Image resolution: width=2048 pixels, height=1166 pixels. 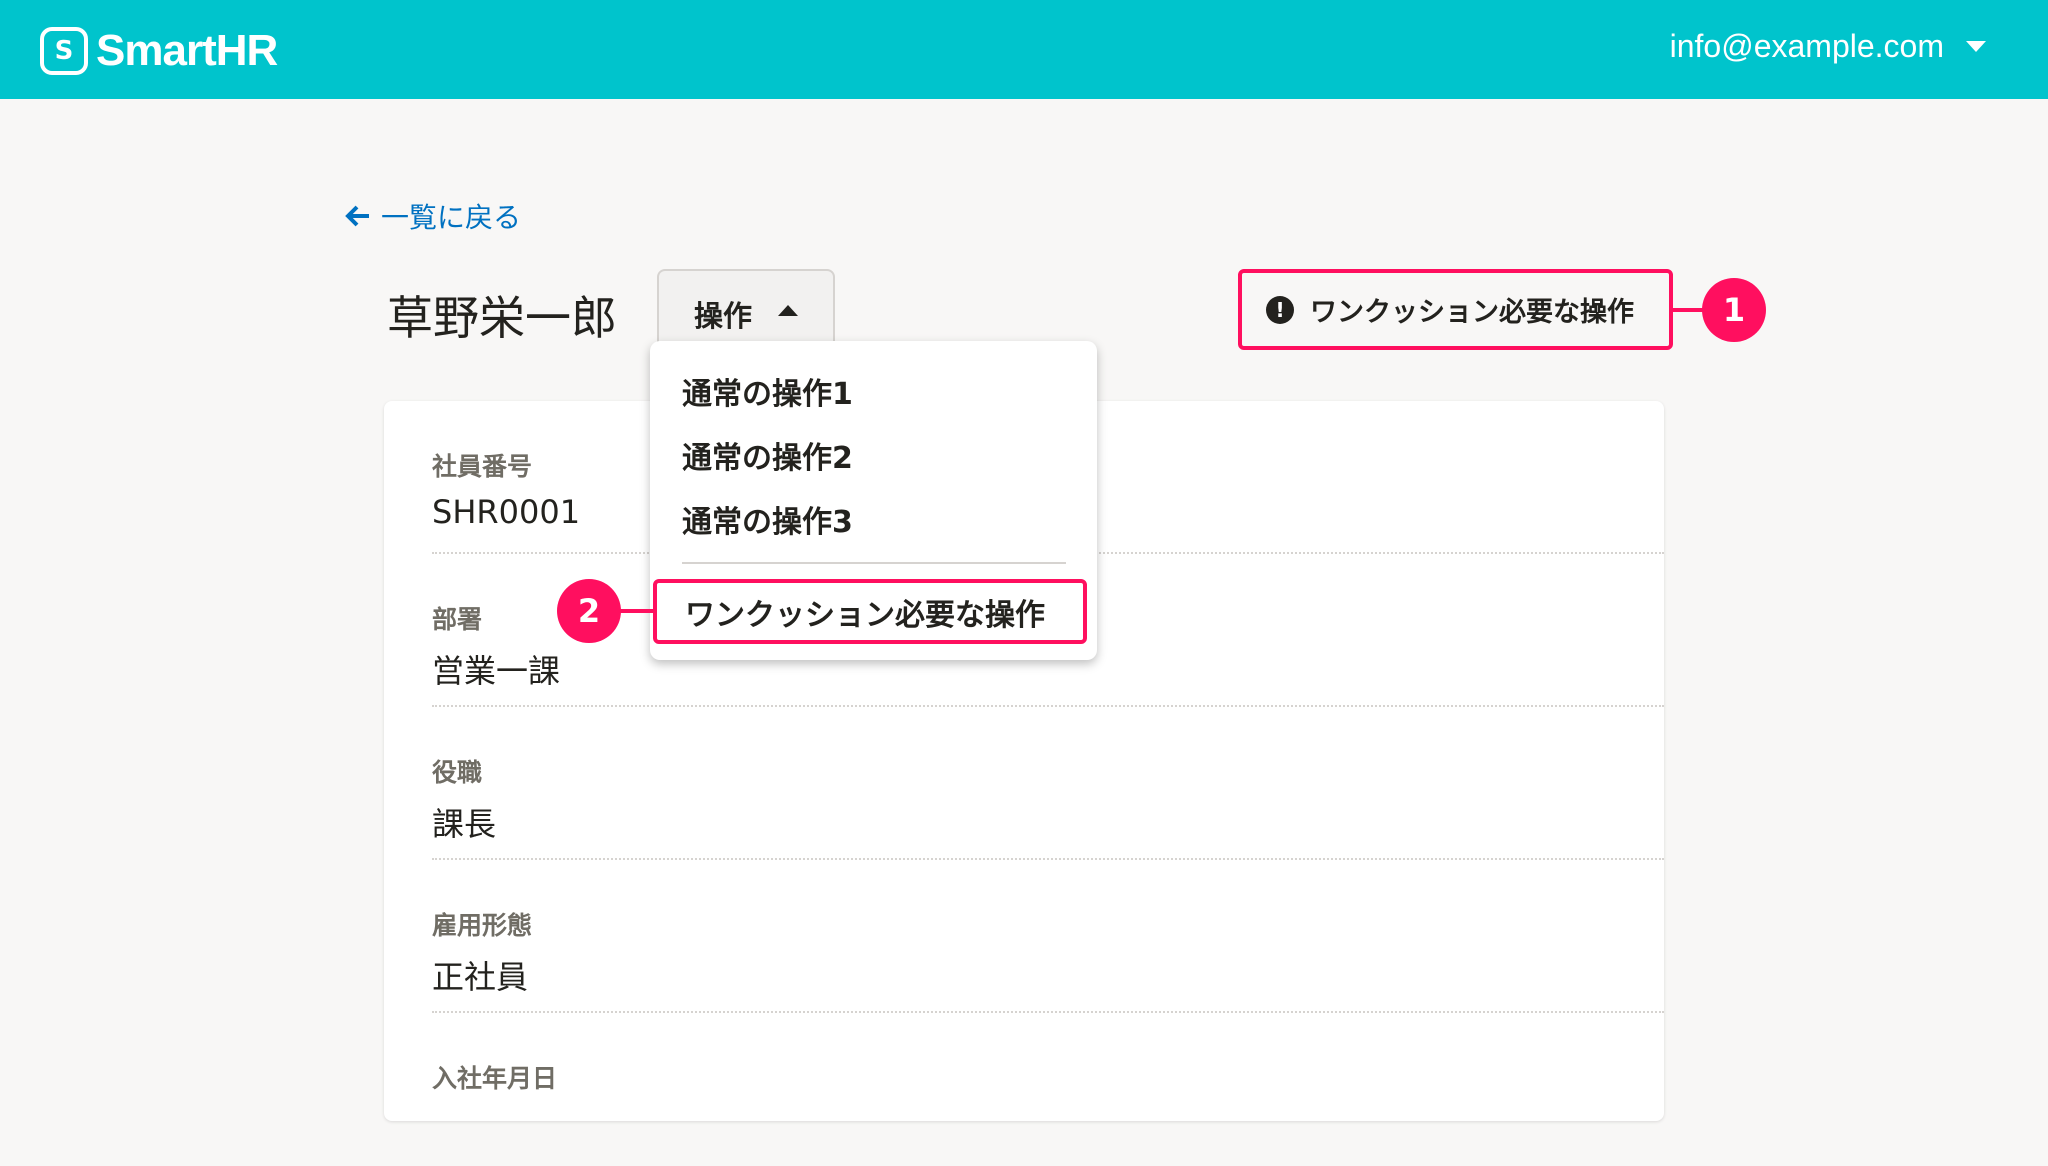 I want to click on smarthr-logo: S SmartHR, so click(x=159, y=51).